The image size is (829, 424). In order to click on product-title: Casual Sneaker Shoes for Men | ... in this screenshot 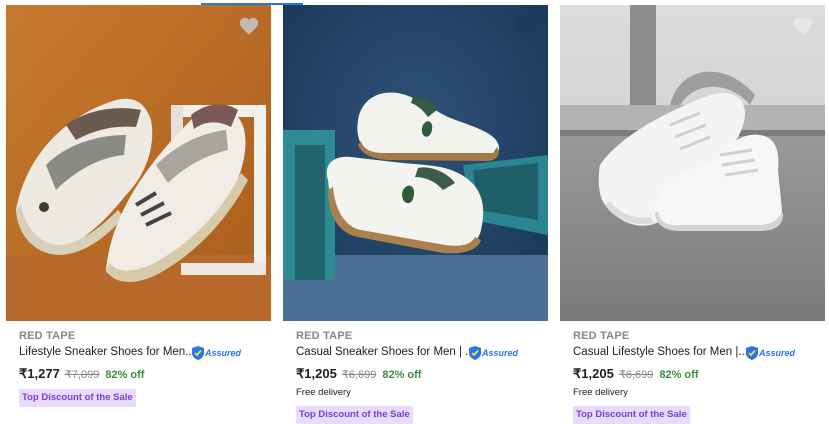, I will do `click(385, 352)`.